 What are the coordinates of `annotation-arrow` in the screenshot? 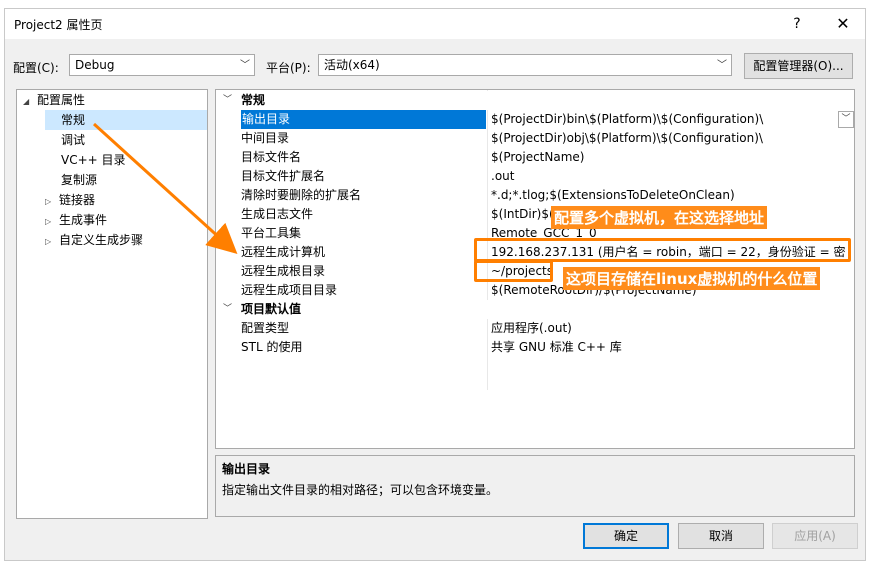 It's located at (165, 188).